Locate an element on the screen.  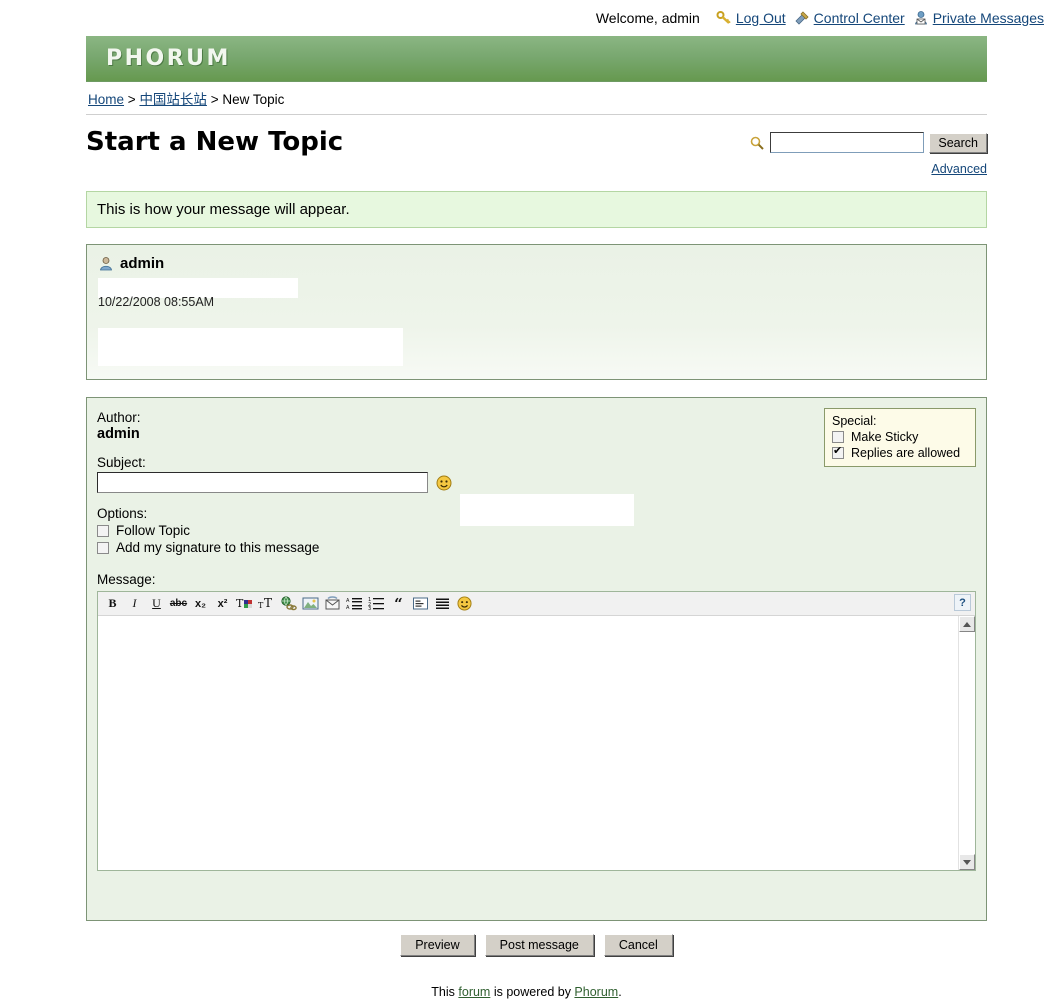
preview-date: 10/22/2008 08:55AM is located at coordinates (156, 302).